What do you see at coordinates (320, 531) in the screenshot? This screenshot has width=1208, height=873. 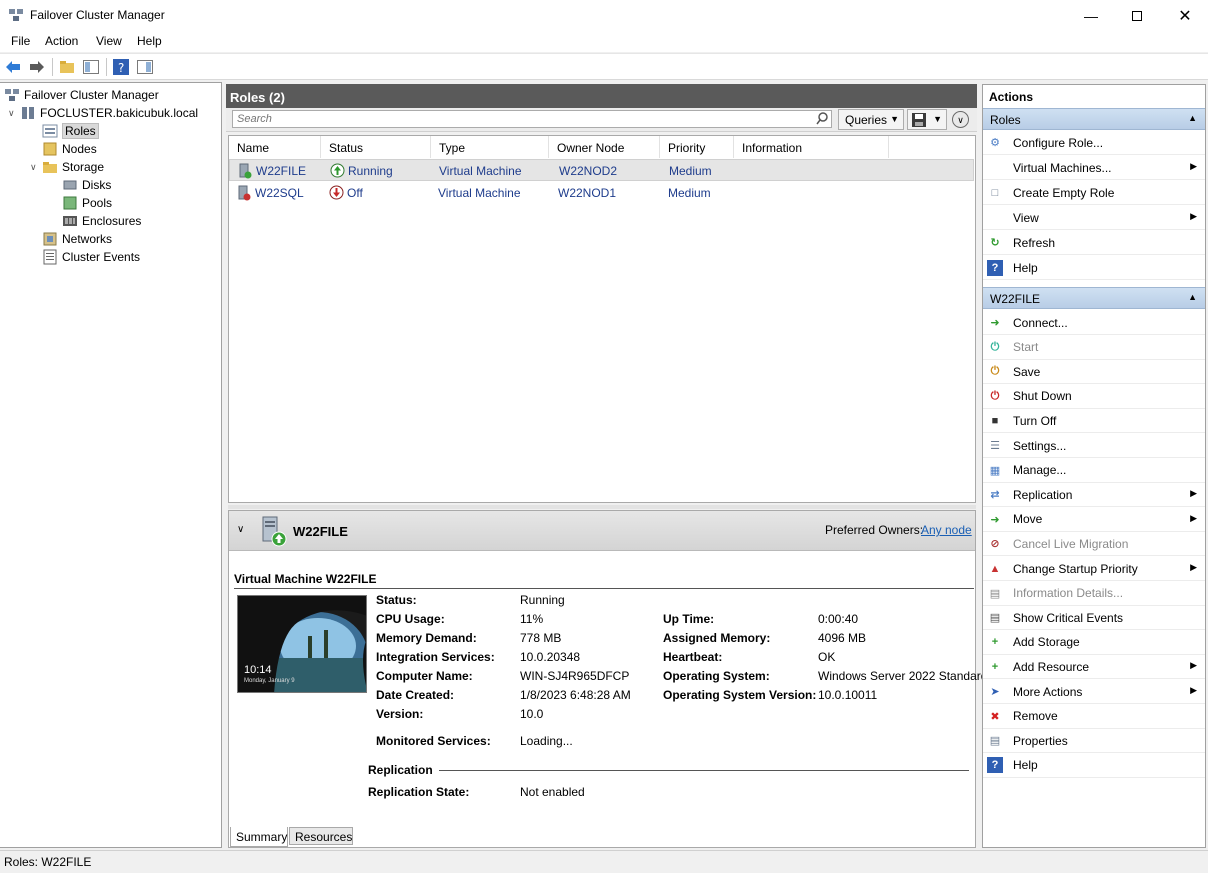 I see `detail-title: W22FILE` at bounding box center [320, 531].